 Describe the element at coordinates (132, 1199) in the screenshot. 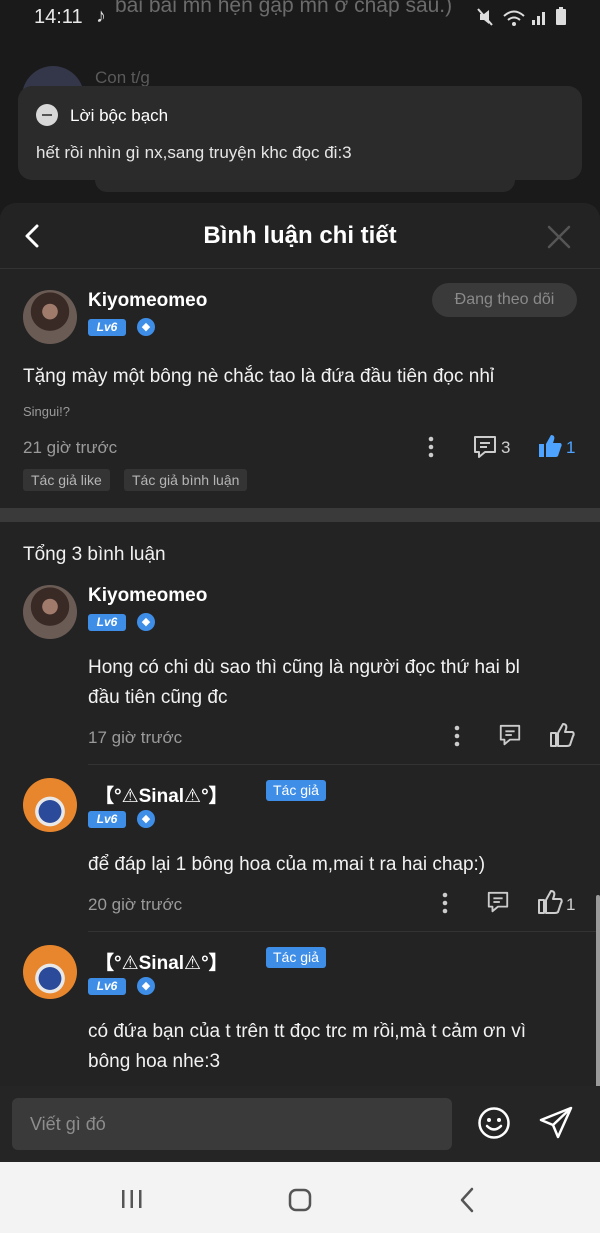

I see `recent-apps-icon` at that location.